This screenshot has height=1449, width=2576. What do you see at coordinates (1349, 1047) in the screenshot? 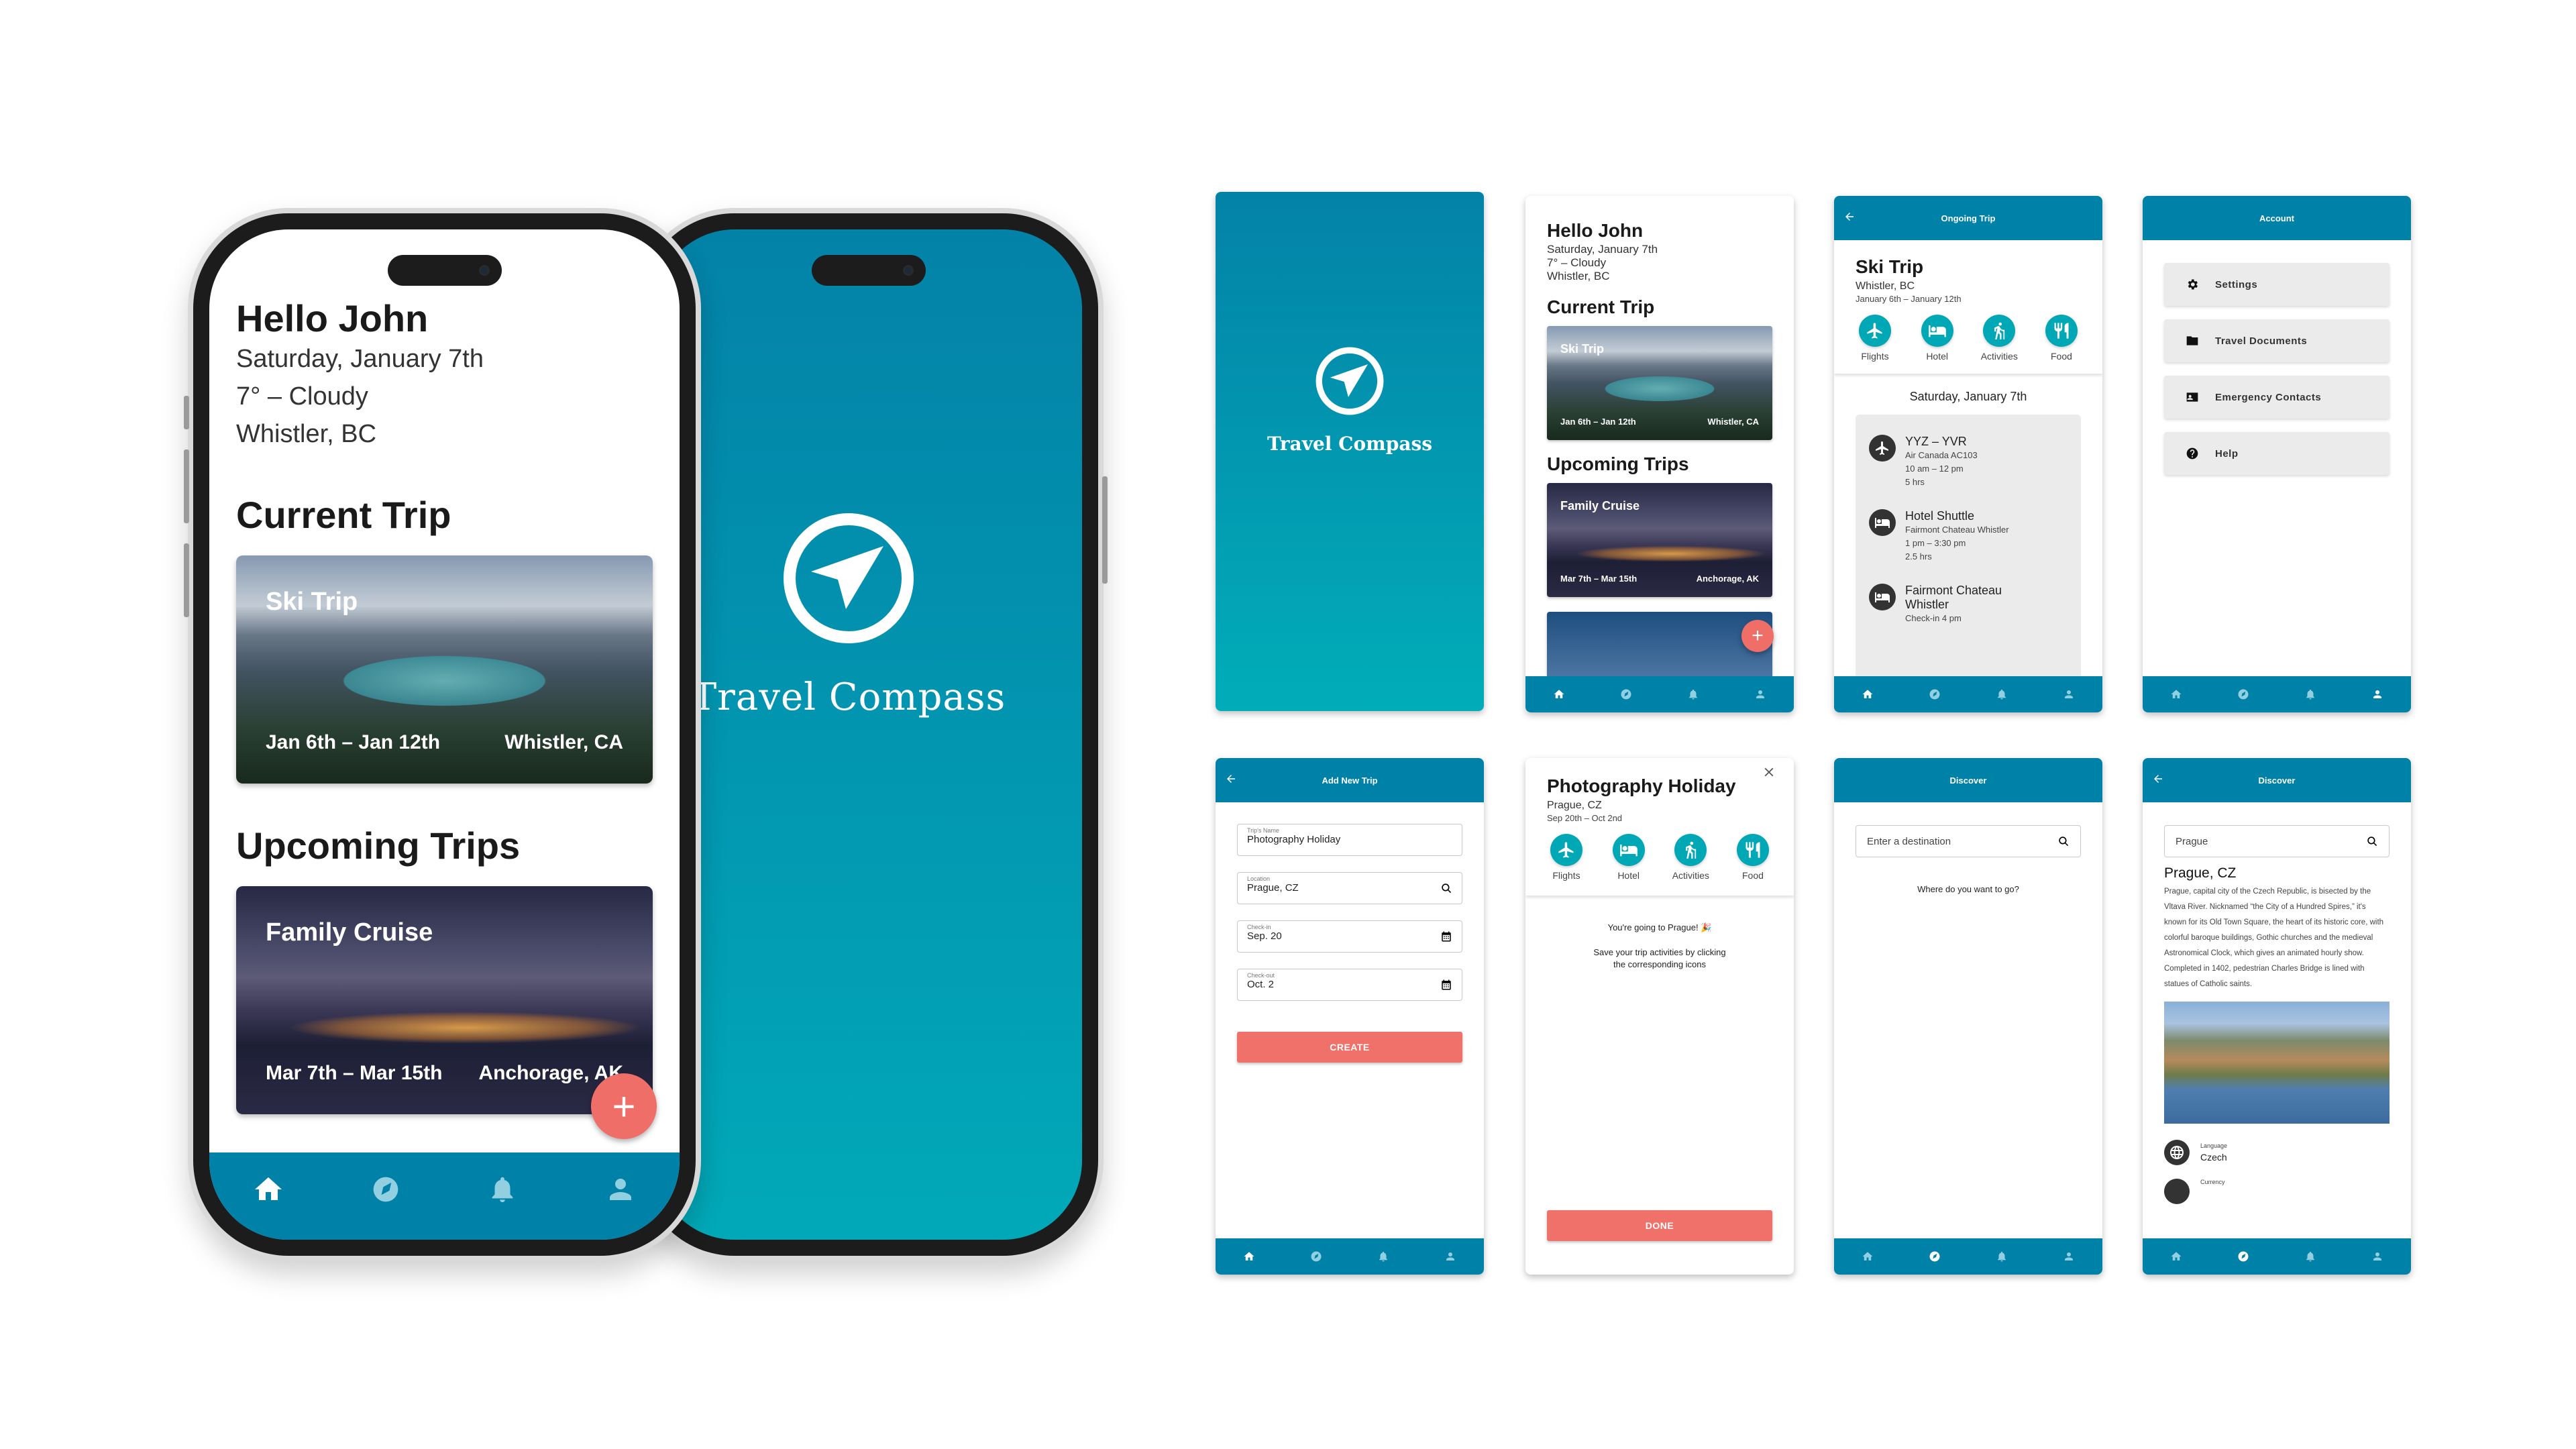
I see `create-button: CREATE` at bounding box center [1349, 1047].